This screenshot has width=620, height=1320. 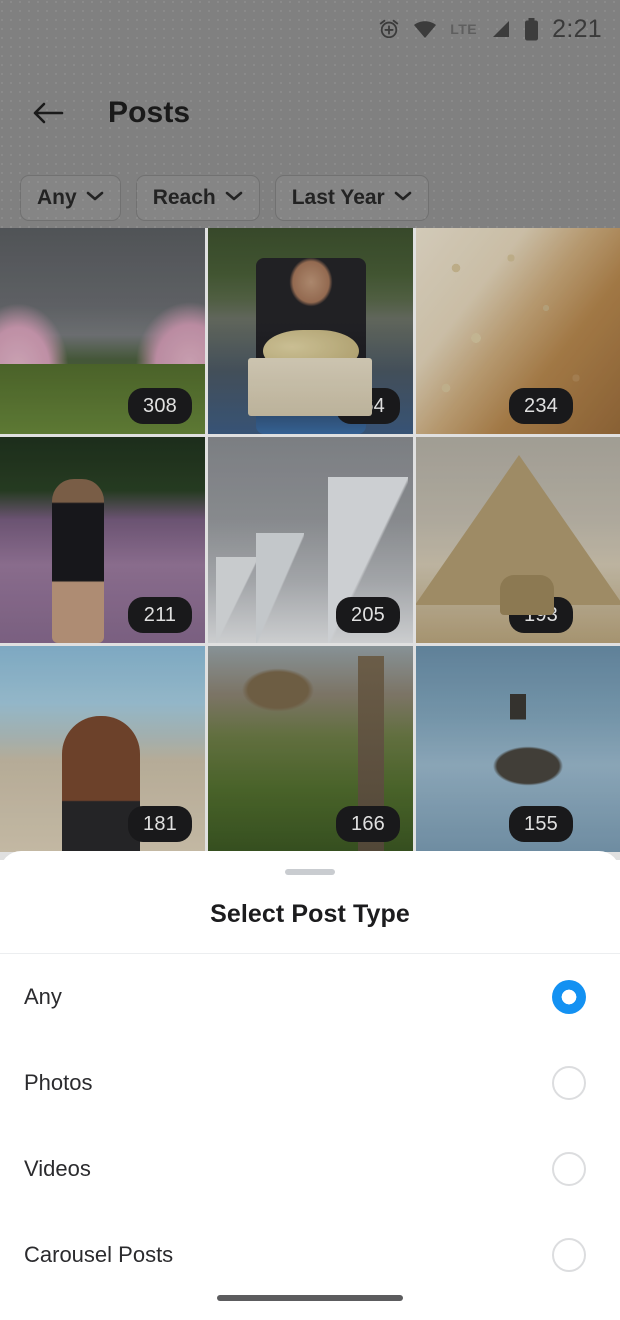 What do you see at coordinates (541, 824) in the screenshot?
I see `post-metric-badge: 155` at bounding box center [541, 824].